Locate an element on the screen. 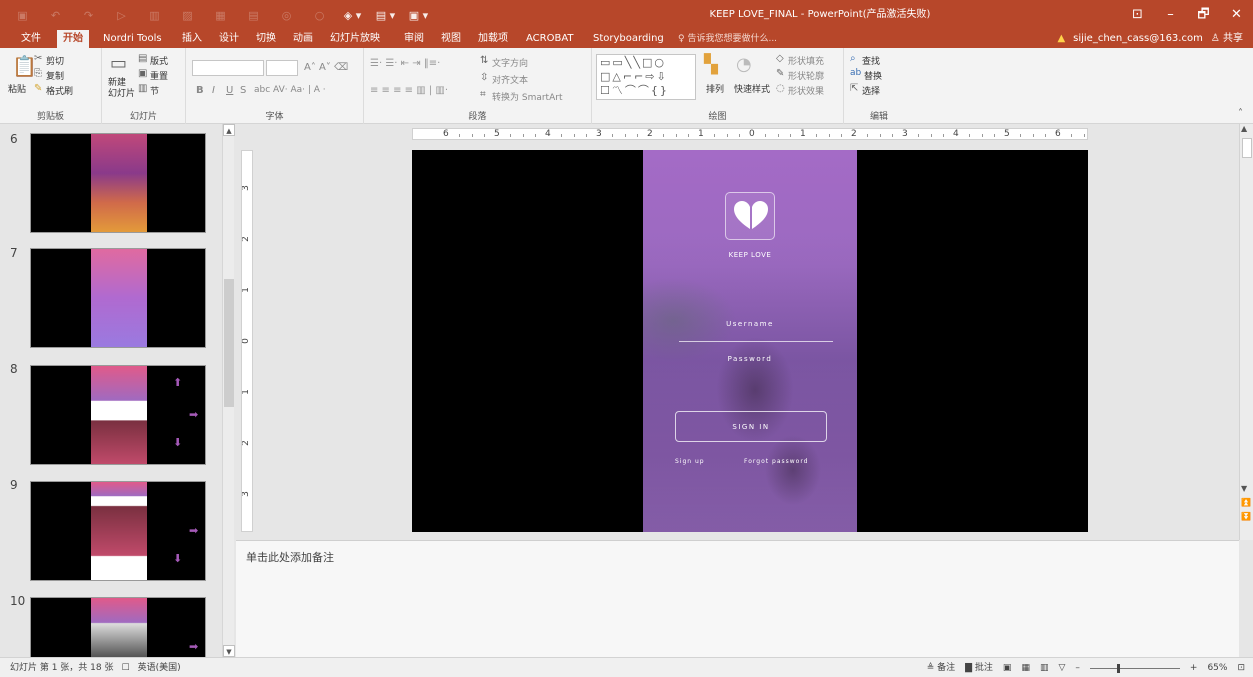 This screenshot has width=1253, height=677. shape-fill-icon: ◇ is located at coordinates (780, 58).